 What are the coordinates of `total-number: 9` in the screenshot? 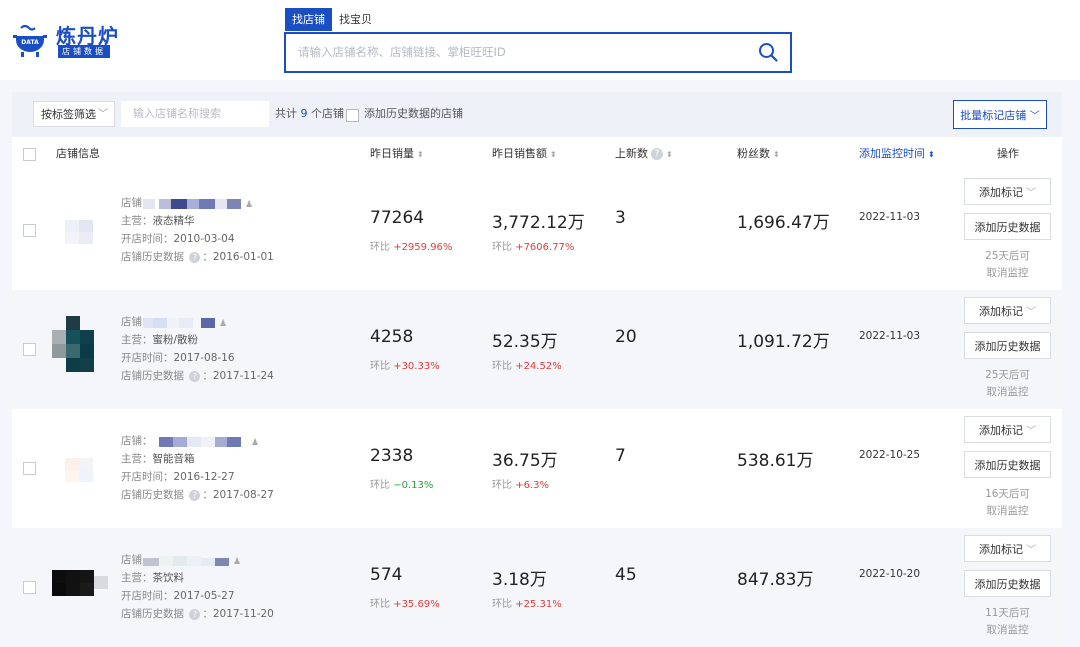 It's located at (304, 113).